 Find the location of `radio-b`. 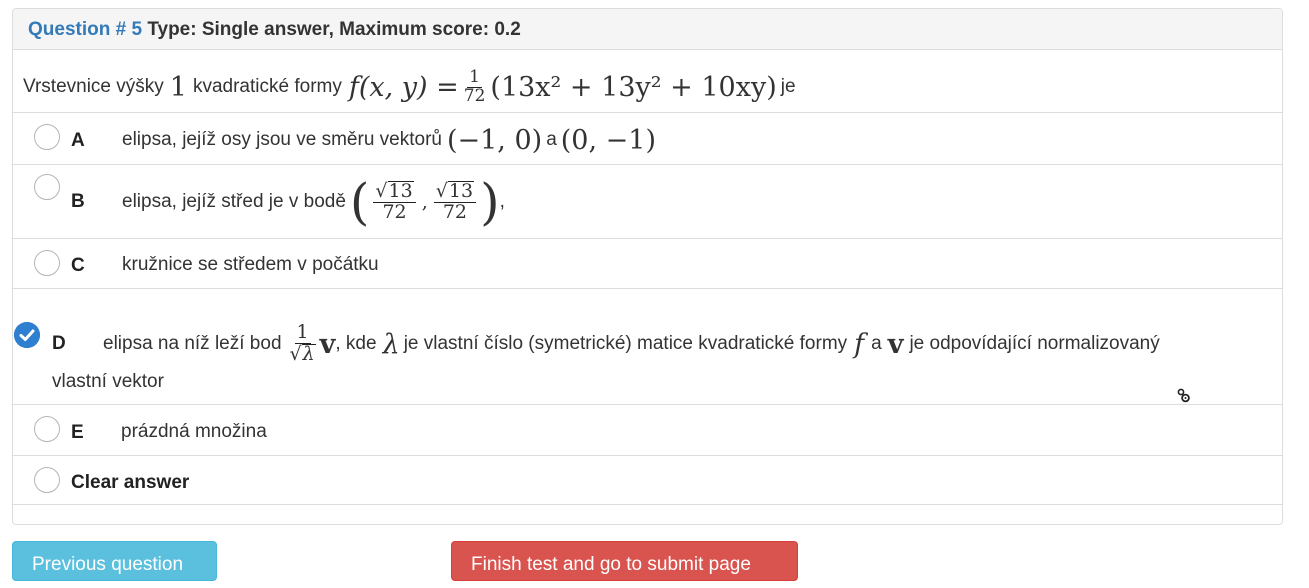

radio-b is located at coordinates (47, 187).